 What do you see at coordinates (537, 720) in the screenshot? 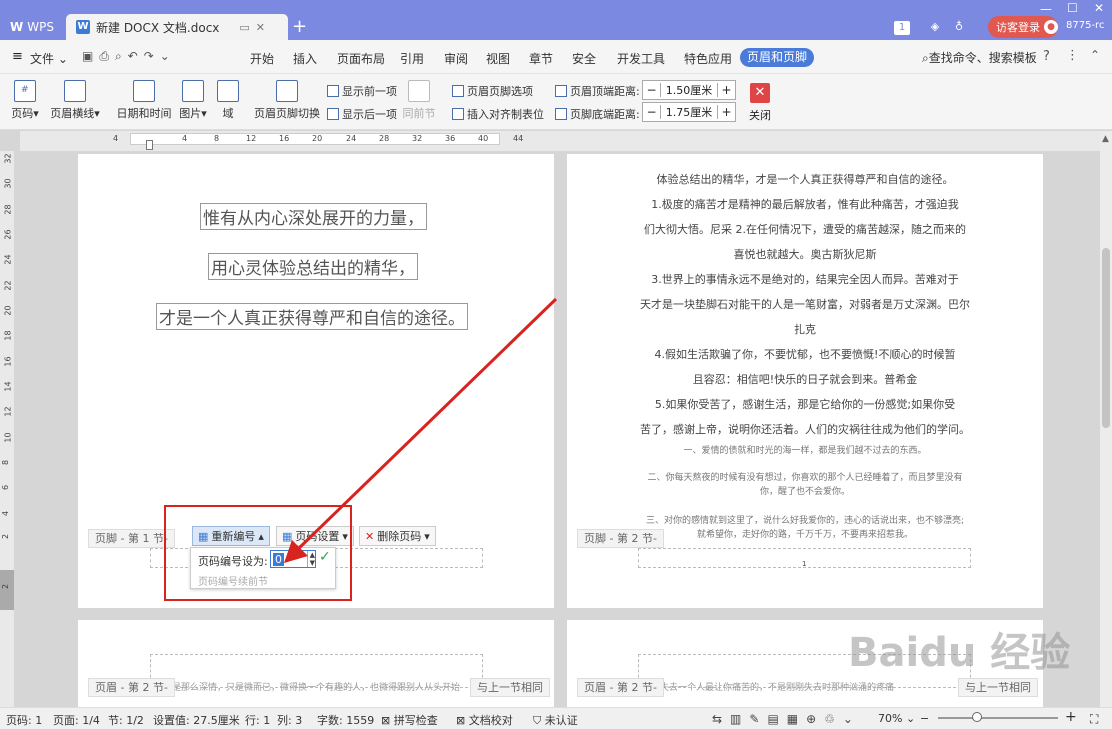
I see `shield-icon: ⛉` at bounding box center [537, 720].